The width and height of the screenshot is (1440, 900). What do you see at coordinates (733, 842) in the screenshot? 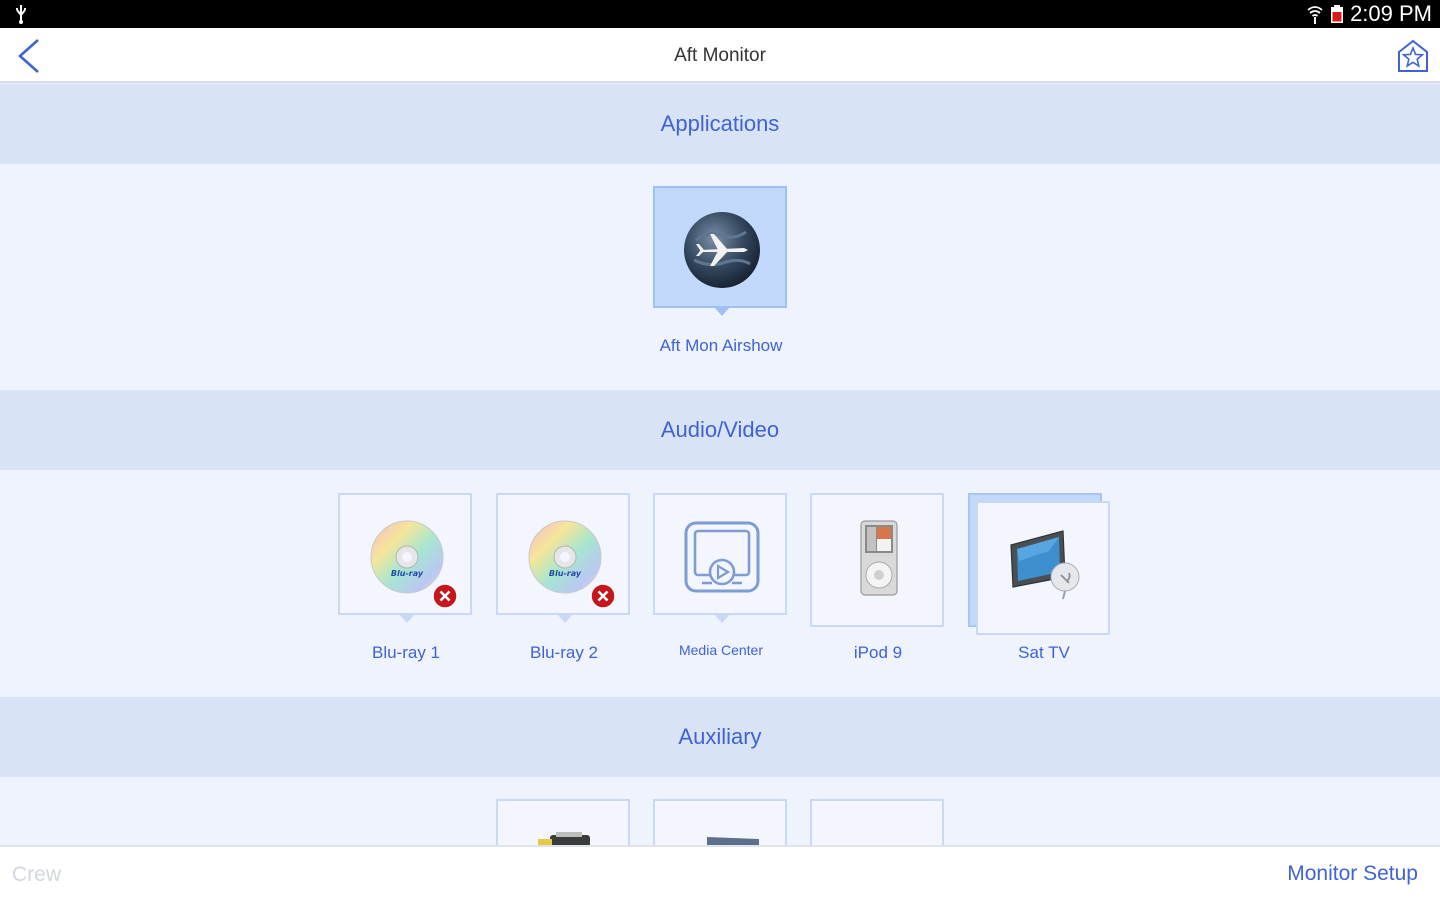
I see `aux-laptop-icon` at bounding box center [733, 842].